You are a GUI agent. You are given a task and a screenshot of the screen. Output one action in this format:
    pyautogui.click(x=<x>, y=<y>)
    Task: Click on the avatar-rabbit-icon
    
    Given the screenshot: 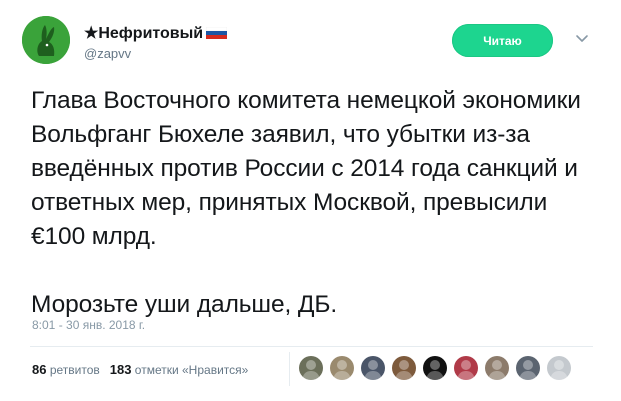 What is the action you would take?
    pyautogui.click(x=46, y=40)
    